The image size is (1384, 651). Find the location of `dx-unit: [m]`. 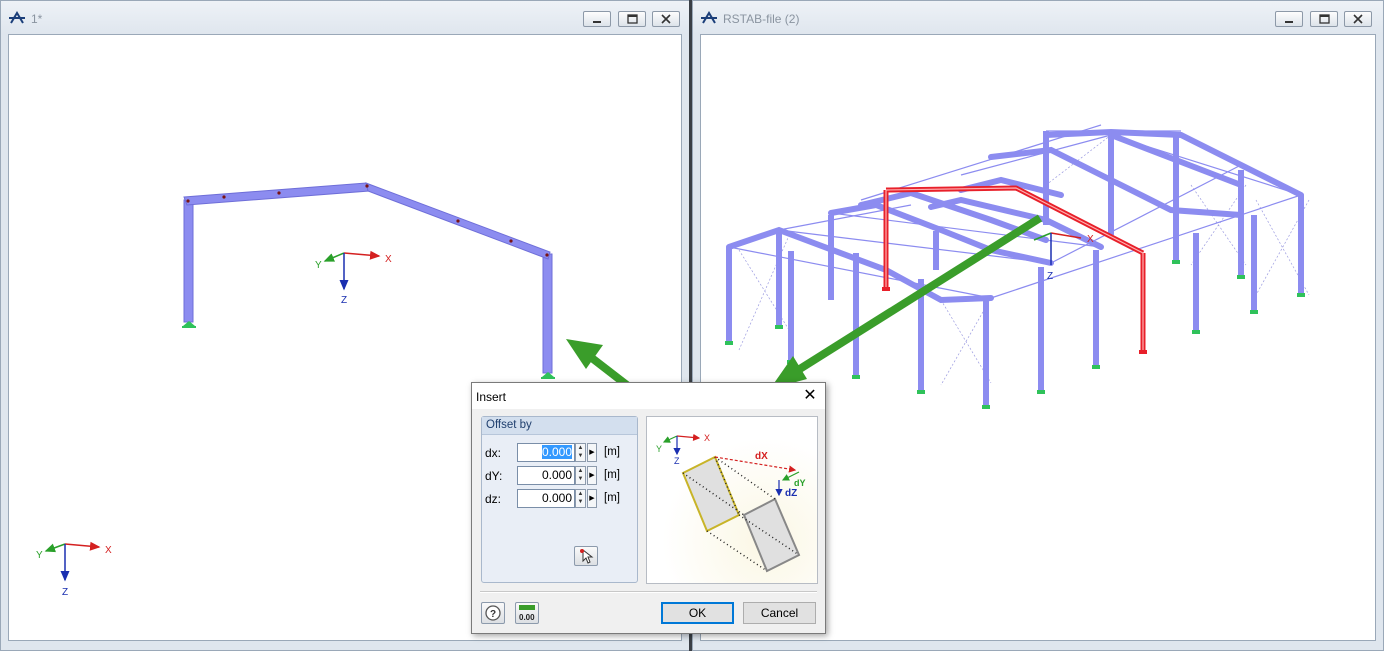

dx-unit: [m] is located at coordinates (612, 452).